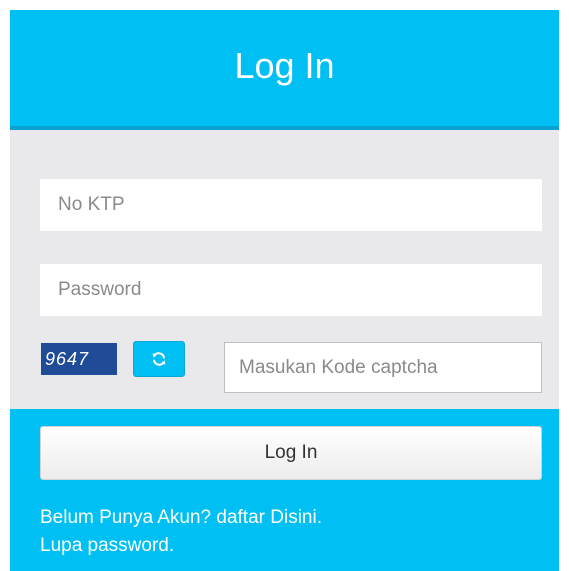 The height and width of the screenshot is (571, 569). I want to click on password-input, so click(291, 290).